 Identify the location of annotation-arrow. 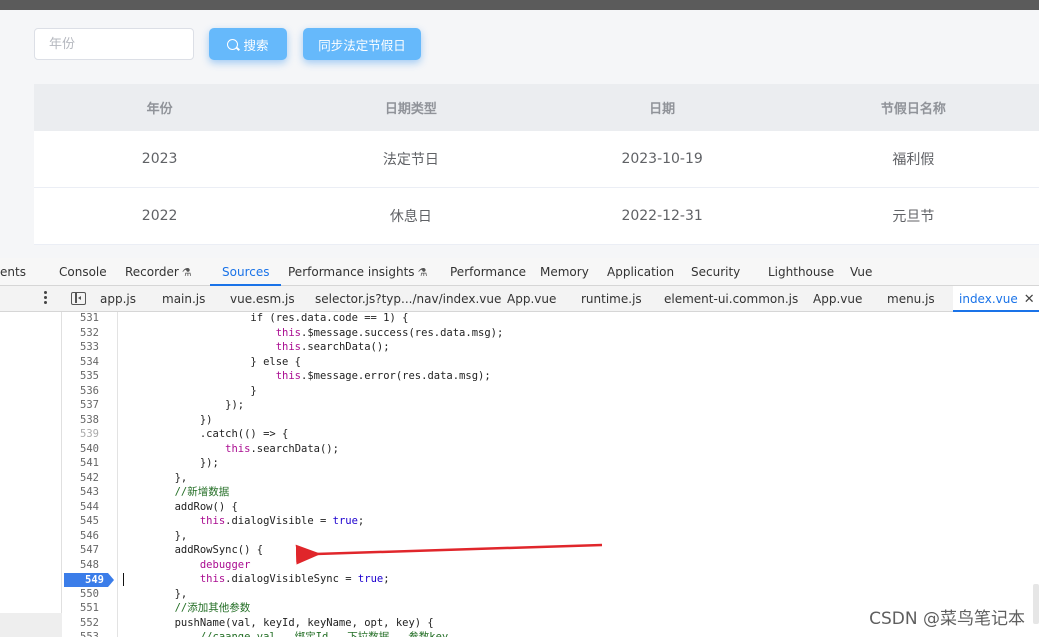
(449, 554).